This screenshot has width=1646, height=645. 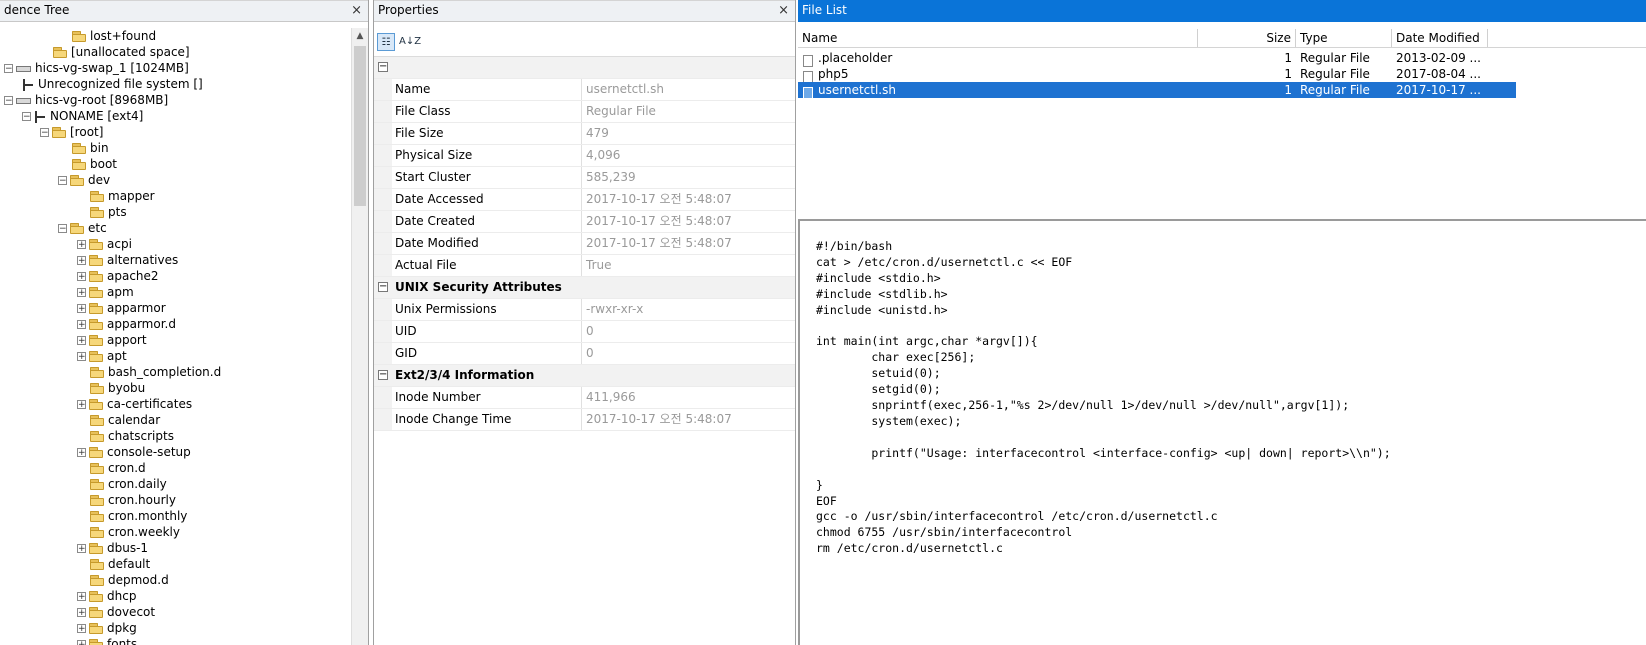 What do you see at coordinates (584, 156) in the screenshot?
I see `property-row: Physical Size 4,096` at bounding box center [584, 156].